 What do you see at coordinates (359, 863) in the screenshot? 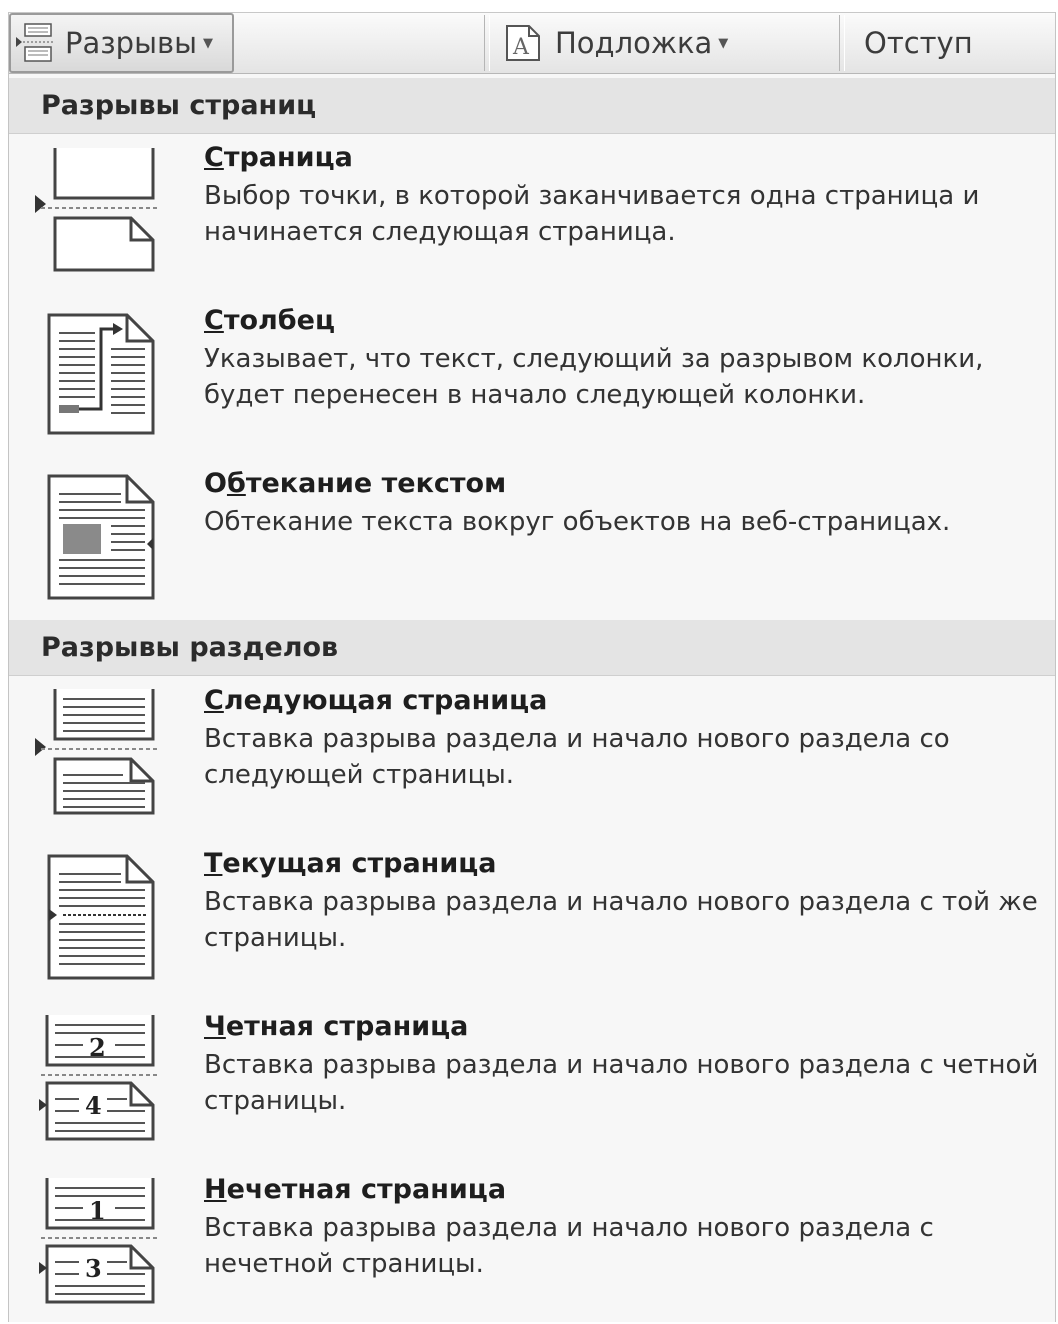
I see `title-text: екущая страница` at bounding box center [359, 863].